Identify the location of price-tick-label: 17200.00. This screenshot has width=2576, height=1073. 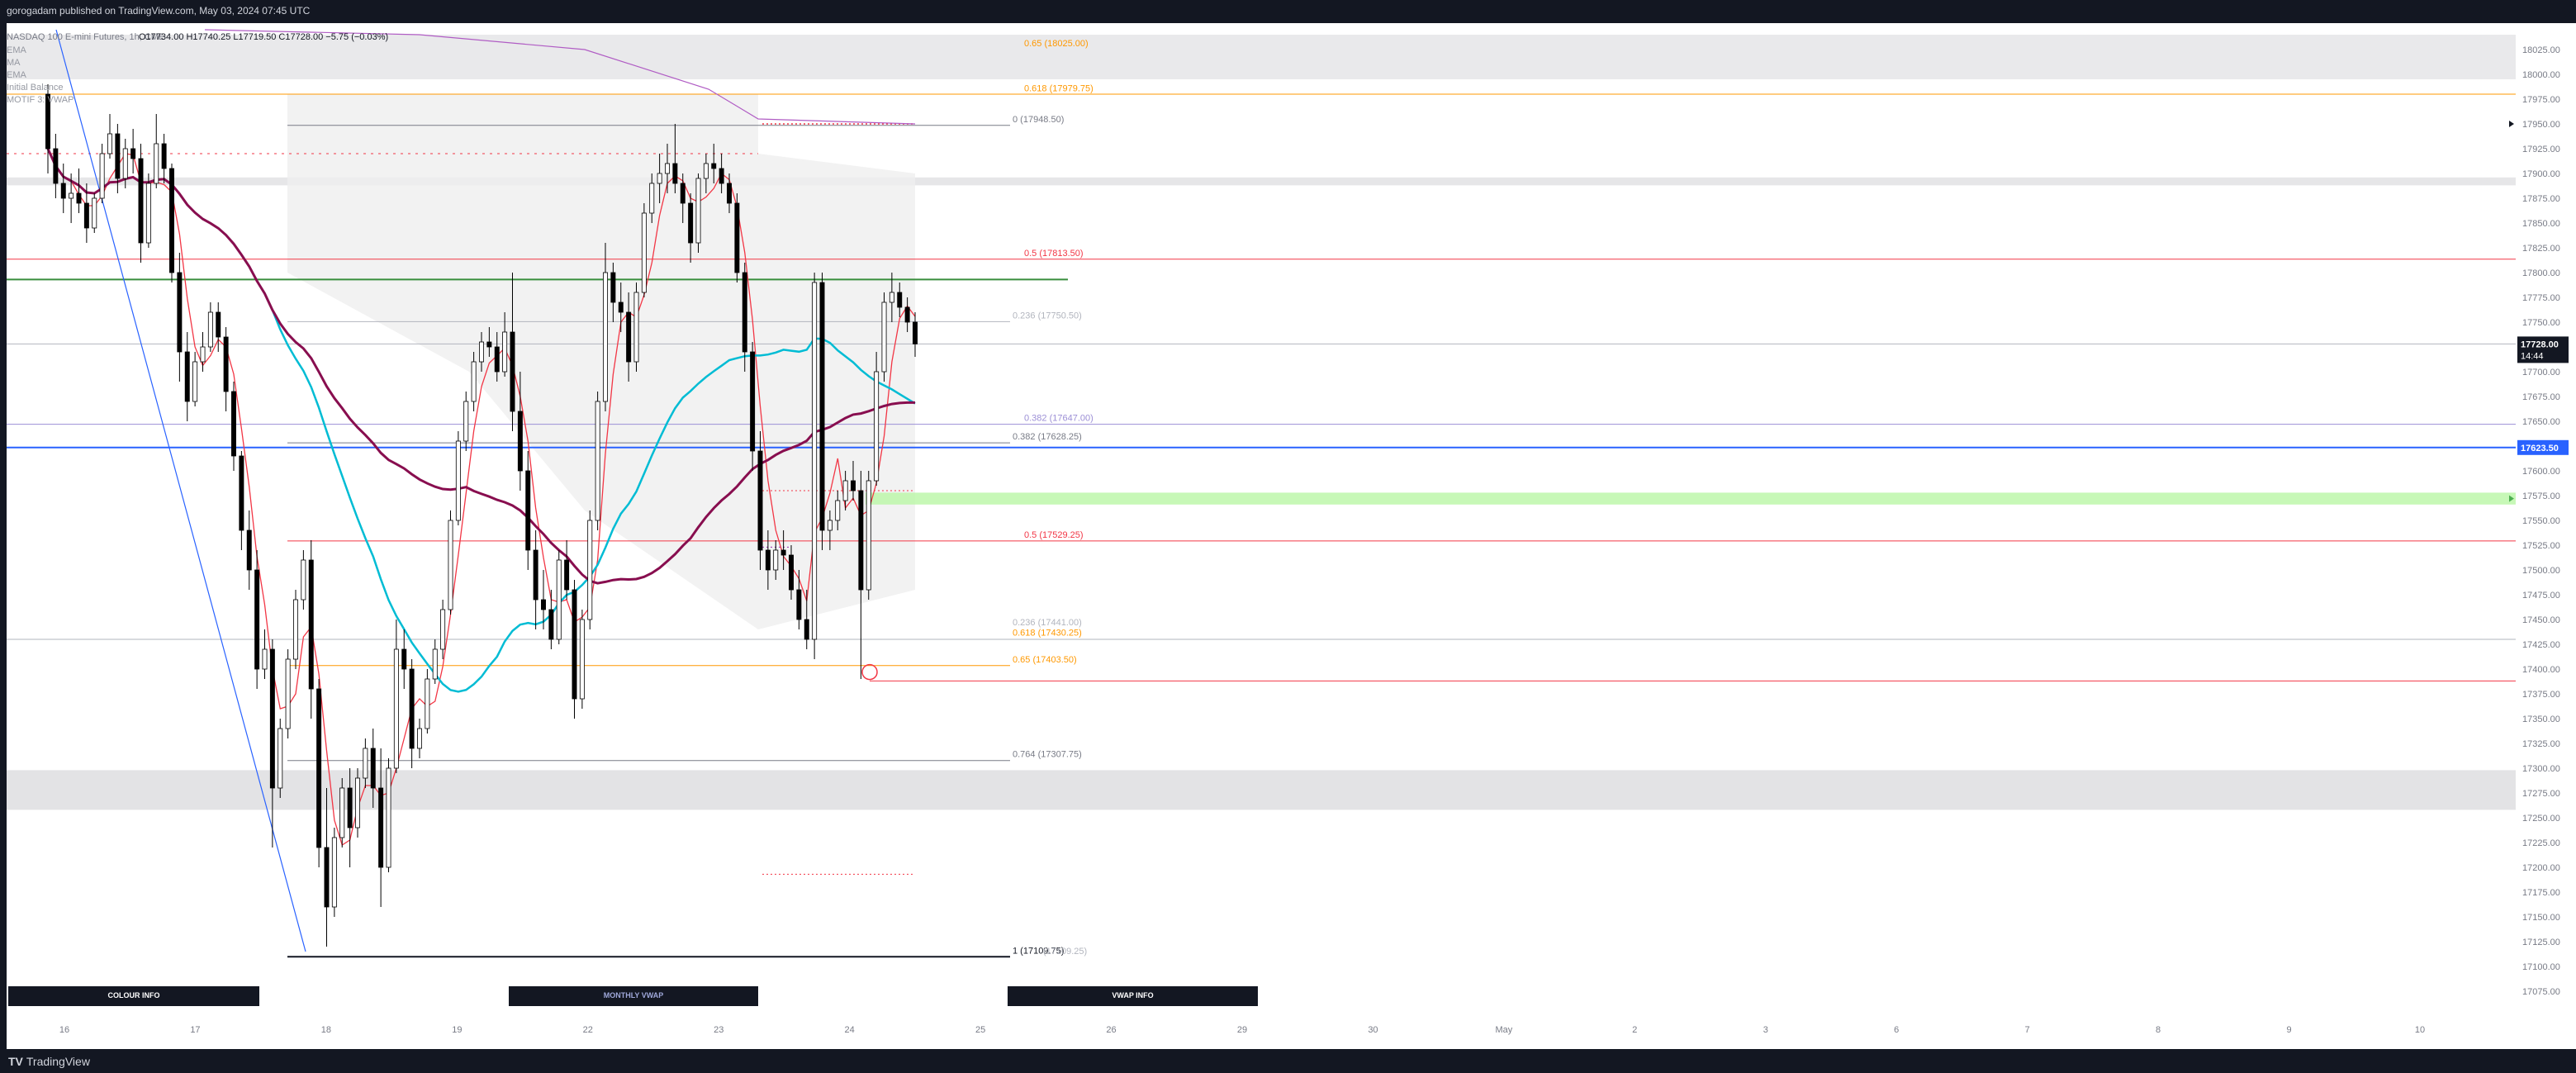
(2541, 868).